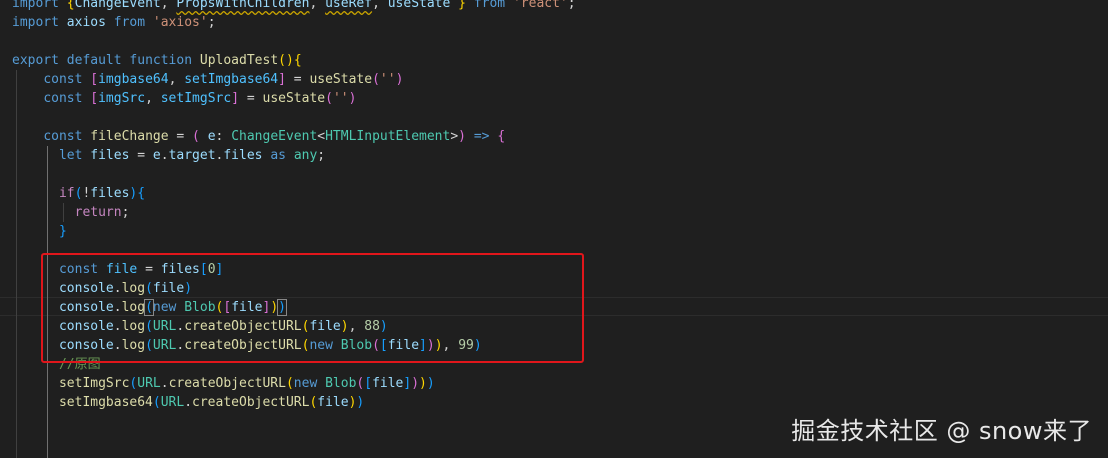 This screenshot has height=458, width=1108. Describe the element at coordinates (78, 193) in the screenshot. I see `code-line: if(!files){` at that location.